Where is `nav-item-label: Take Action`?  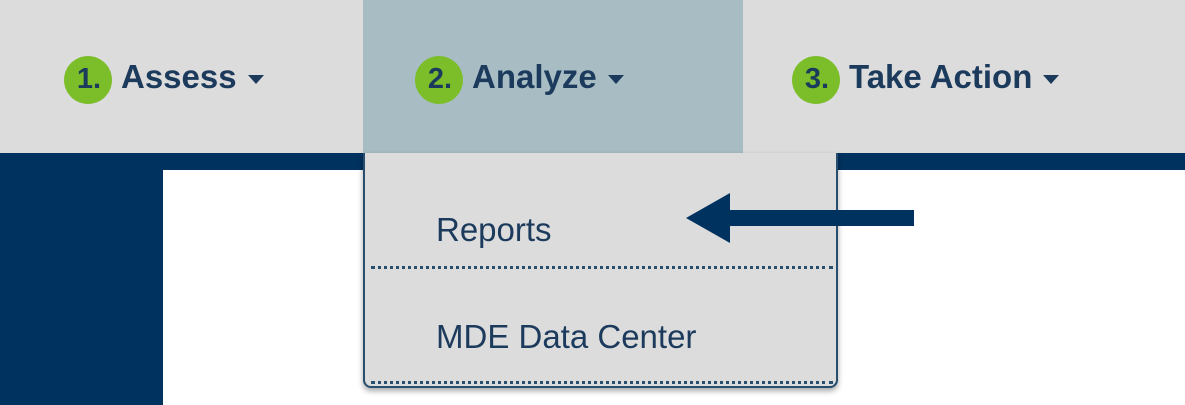 nav-item-label: Take Action is located at coordinates (941, 76).